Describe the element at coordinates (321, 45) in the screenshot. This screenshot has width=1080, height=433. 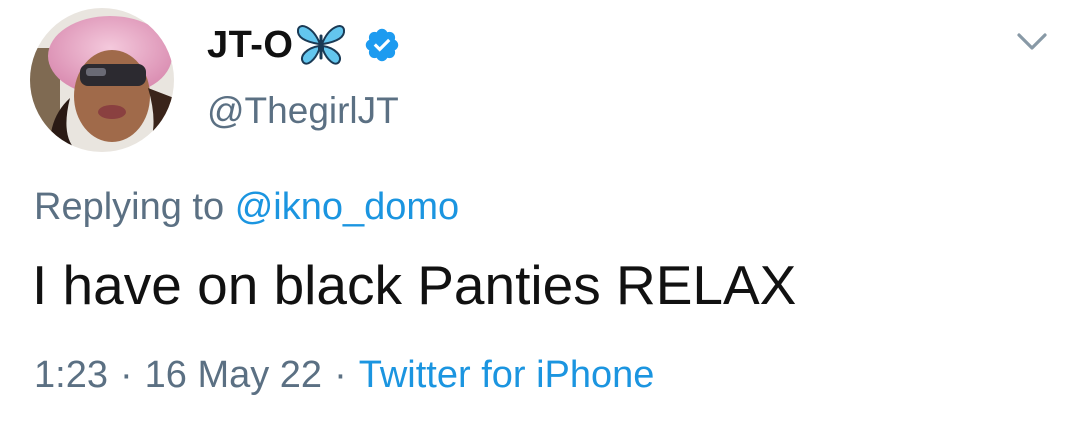
I see `butterfly-icon` at that location.